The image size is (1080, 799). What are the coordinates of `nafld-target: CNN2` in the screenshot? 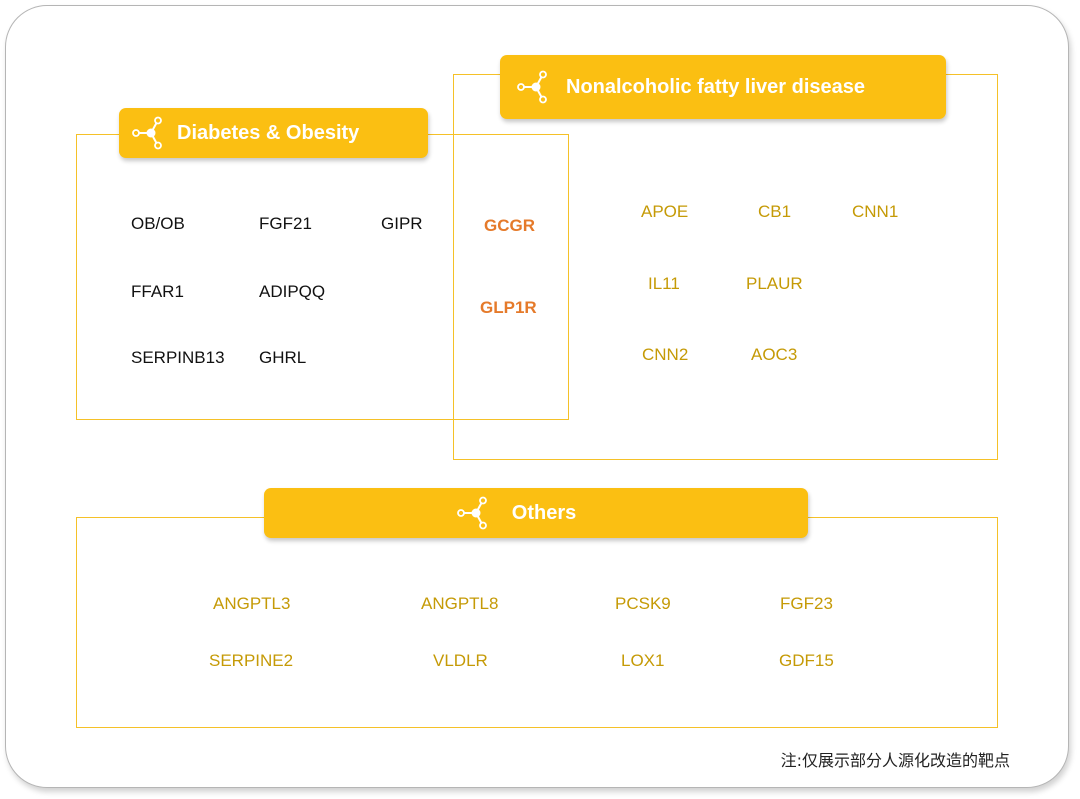 It's located at (665, 354).